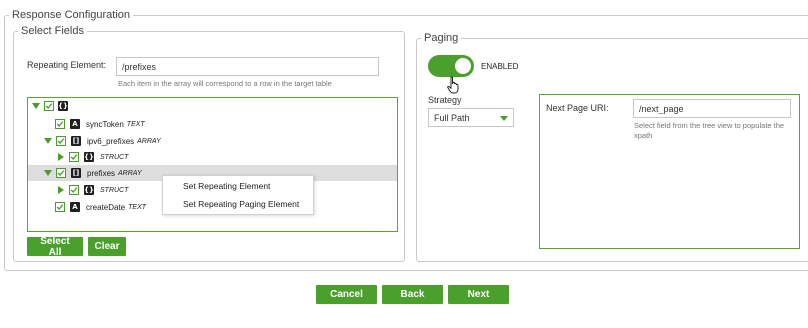 The height and width of the screenshot is (328, 808). Describe the element at coordinates (577, 108) in the screenshot. I see `next-page-uri-label: Next Page URI:` at that location.